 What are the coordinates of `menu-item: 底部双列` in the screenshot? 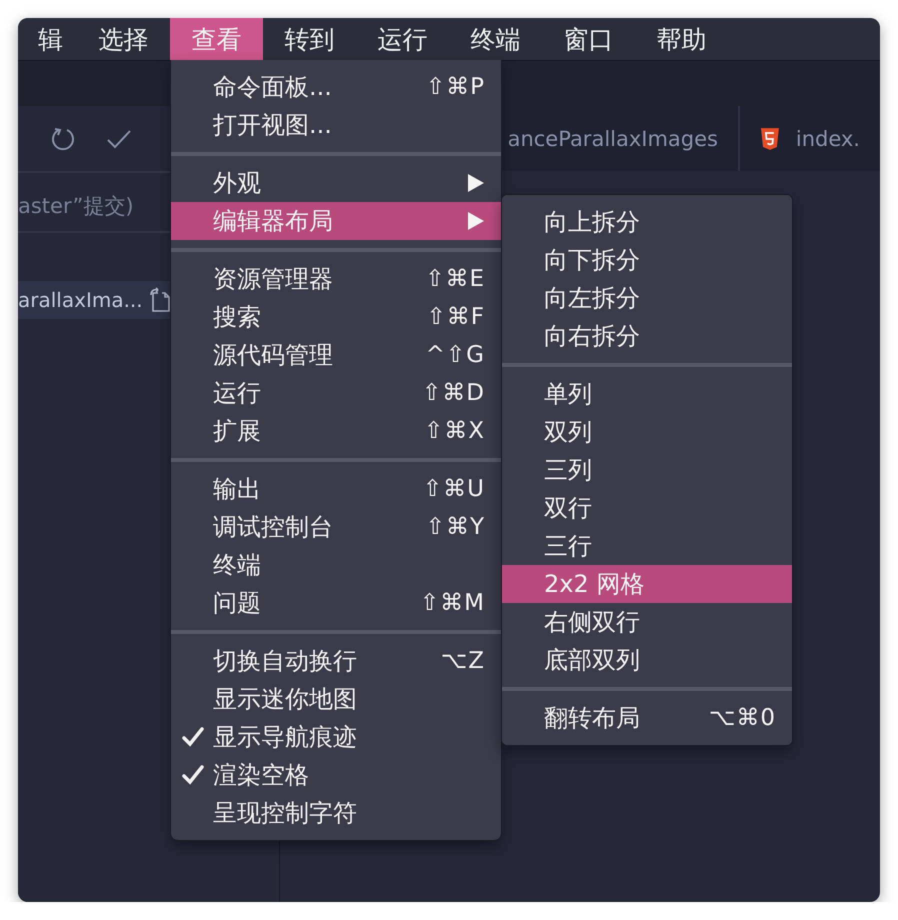 It's located at (647, 660).